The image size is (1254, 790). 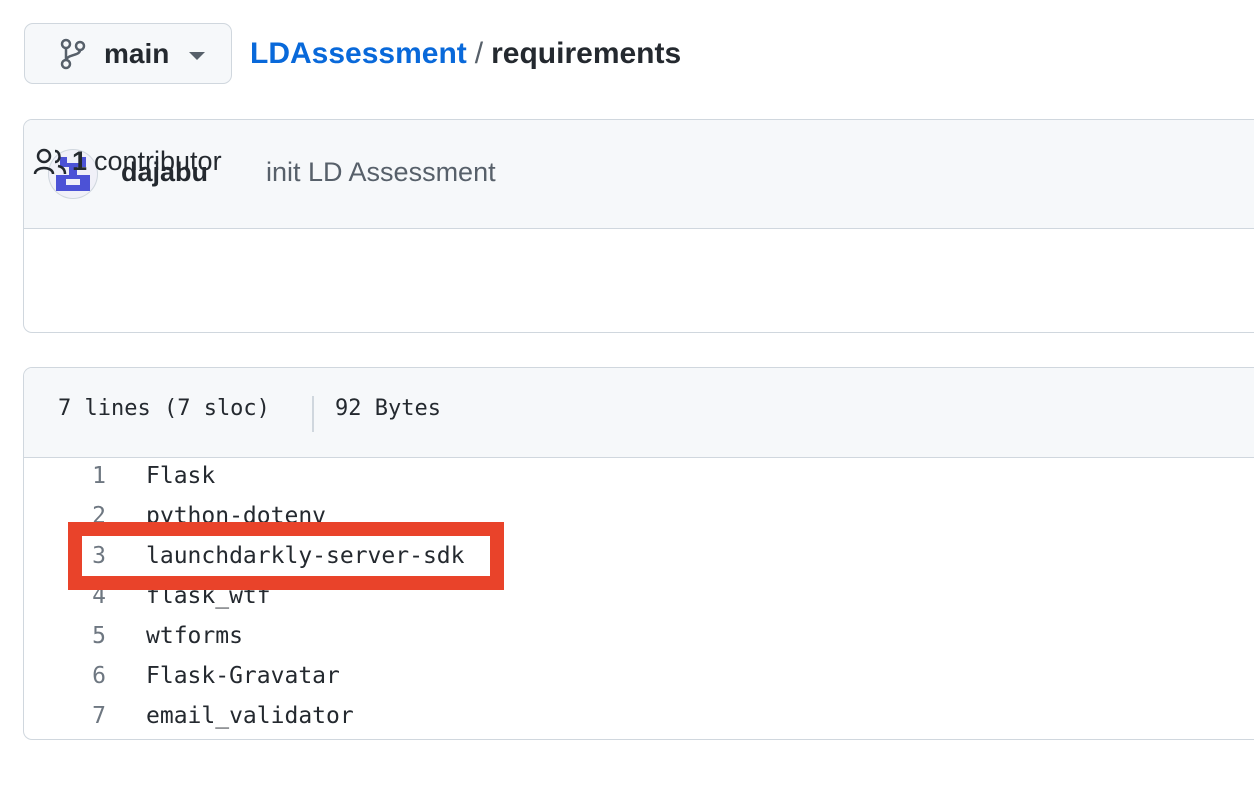 What do you see at coordinates (194, 636) in the screenshot?
I see `line-content: wtforms` at bounding box center [194, 636].